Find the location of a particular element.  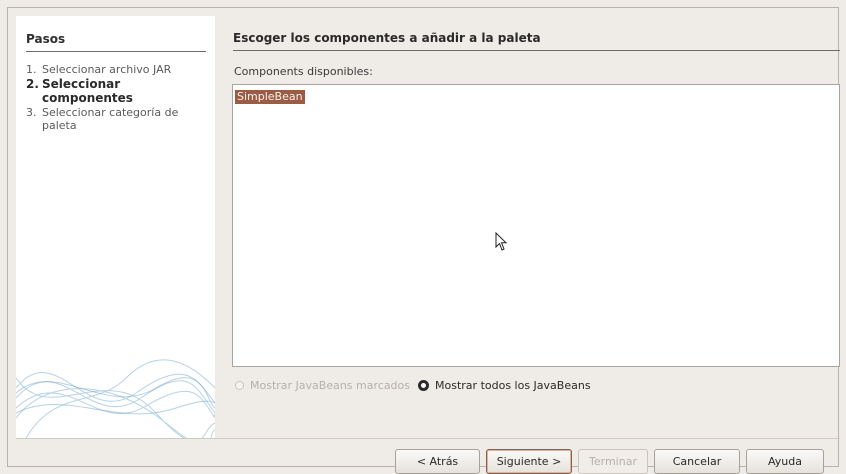

back-button: < Atrás is located at coordinates (437, 461).